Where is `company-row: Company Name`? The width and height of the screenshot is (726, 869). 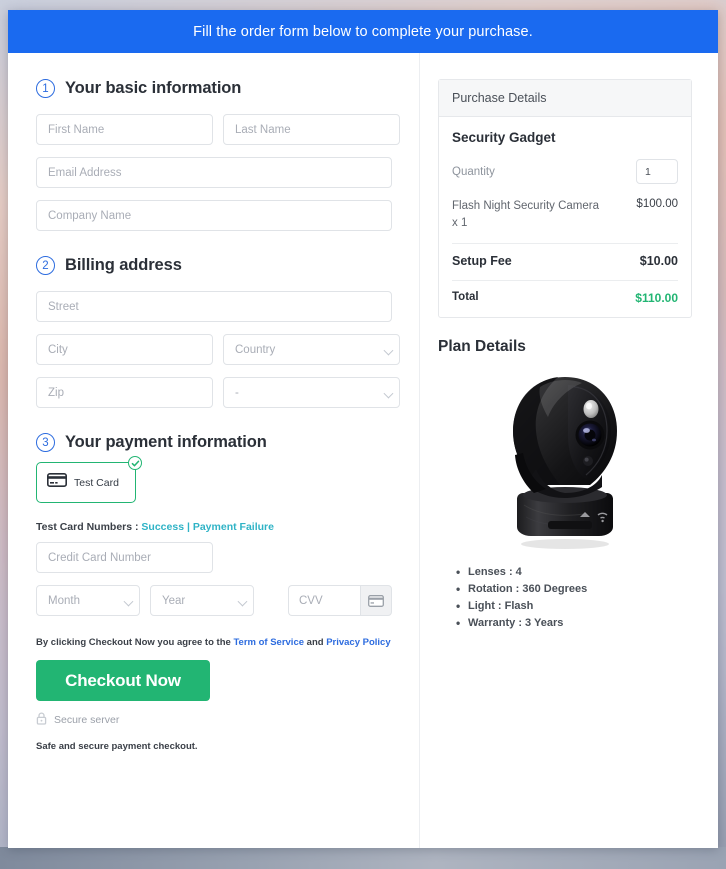
company-row: Company Name is located at coordinates (214, 215).